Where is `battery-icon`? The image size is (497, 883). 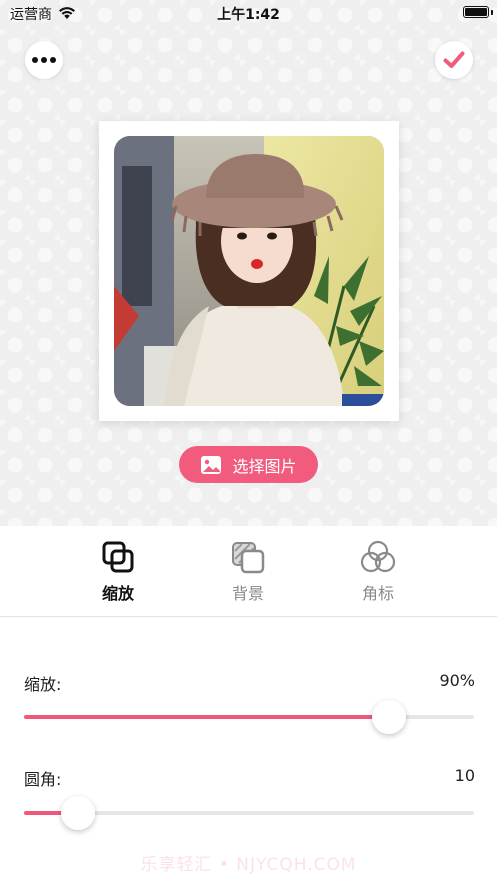
battery-icon is located at coordinates (476, 12).